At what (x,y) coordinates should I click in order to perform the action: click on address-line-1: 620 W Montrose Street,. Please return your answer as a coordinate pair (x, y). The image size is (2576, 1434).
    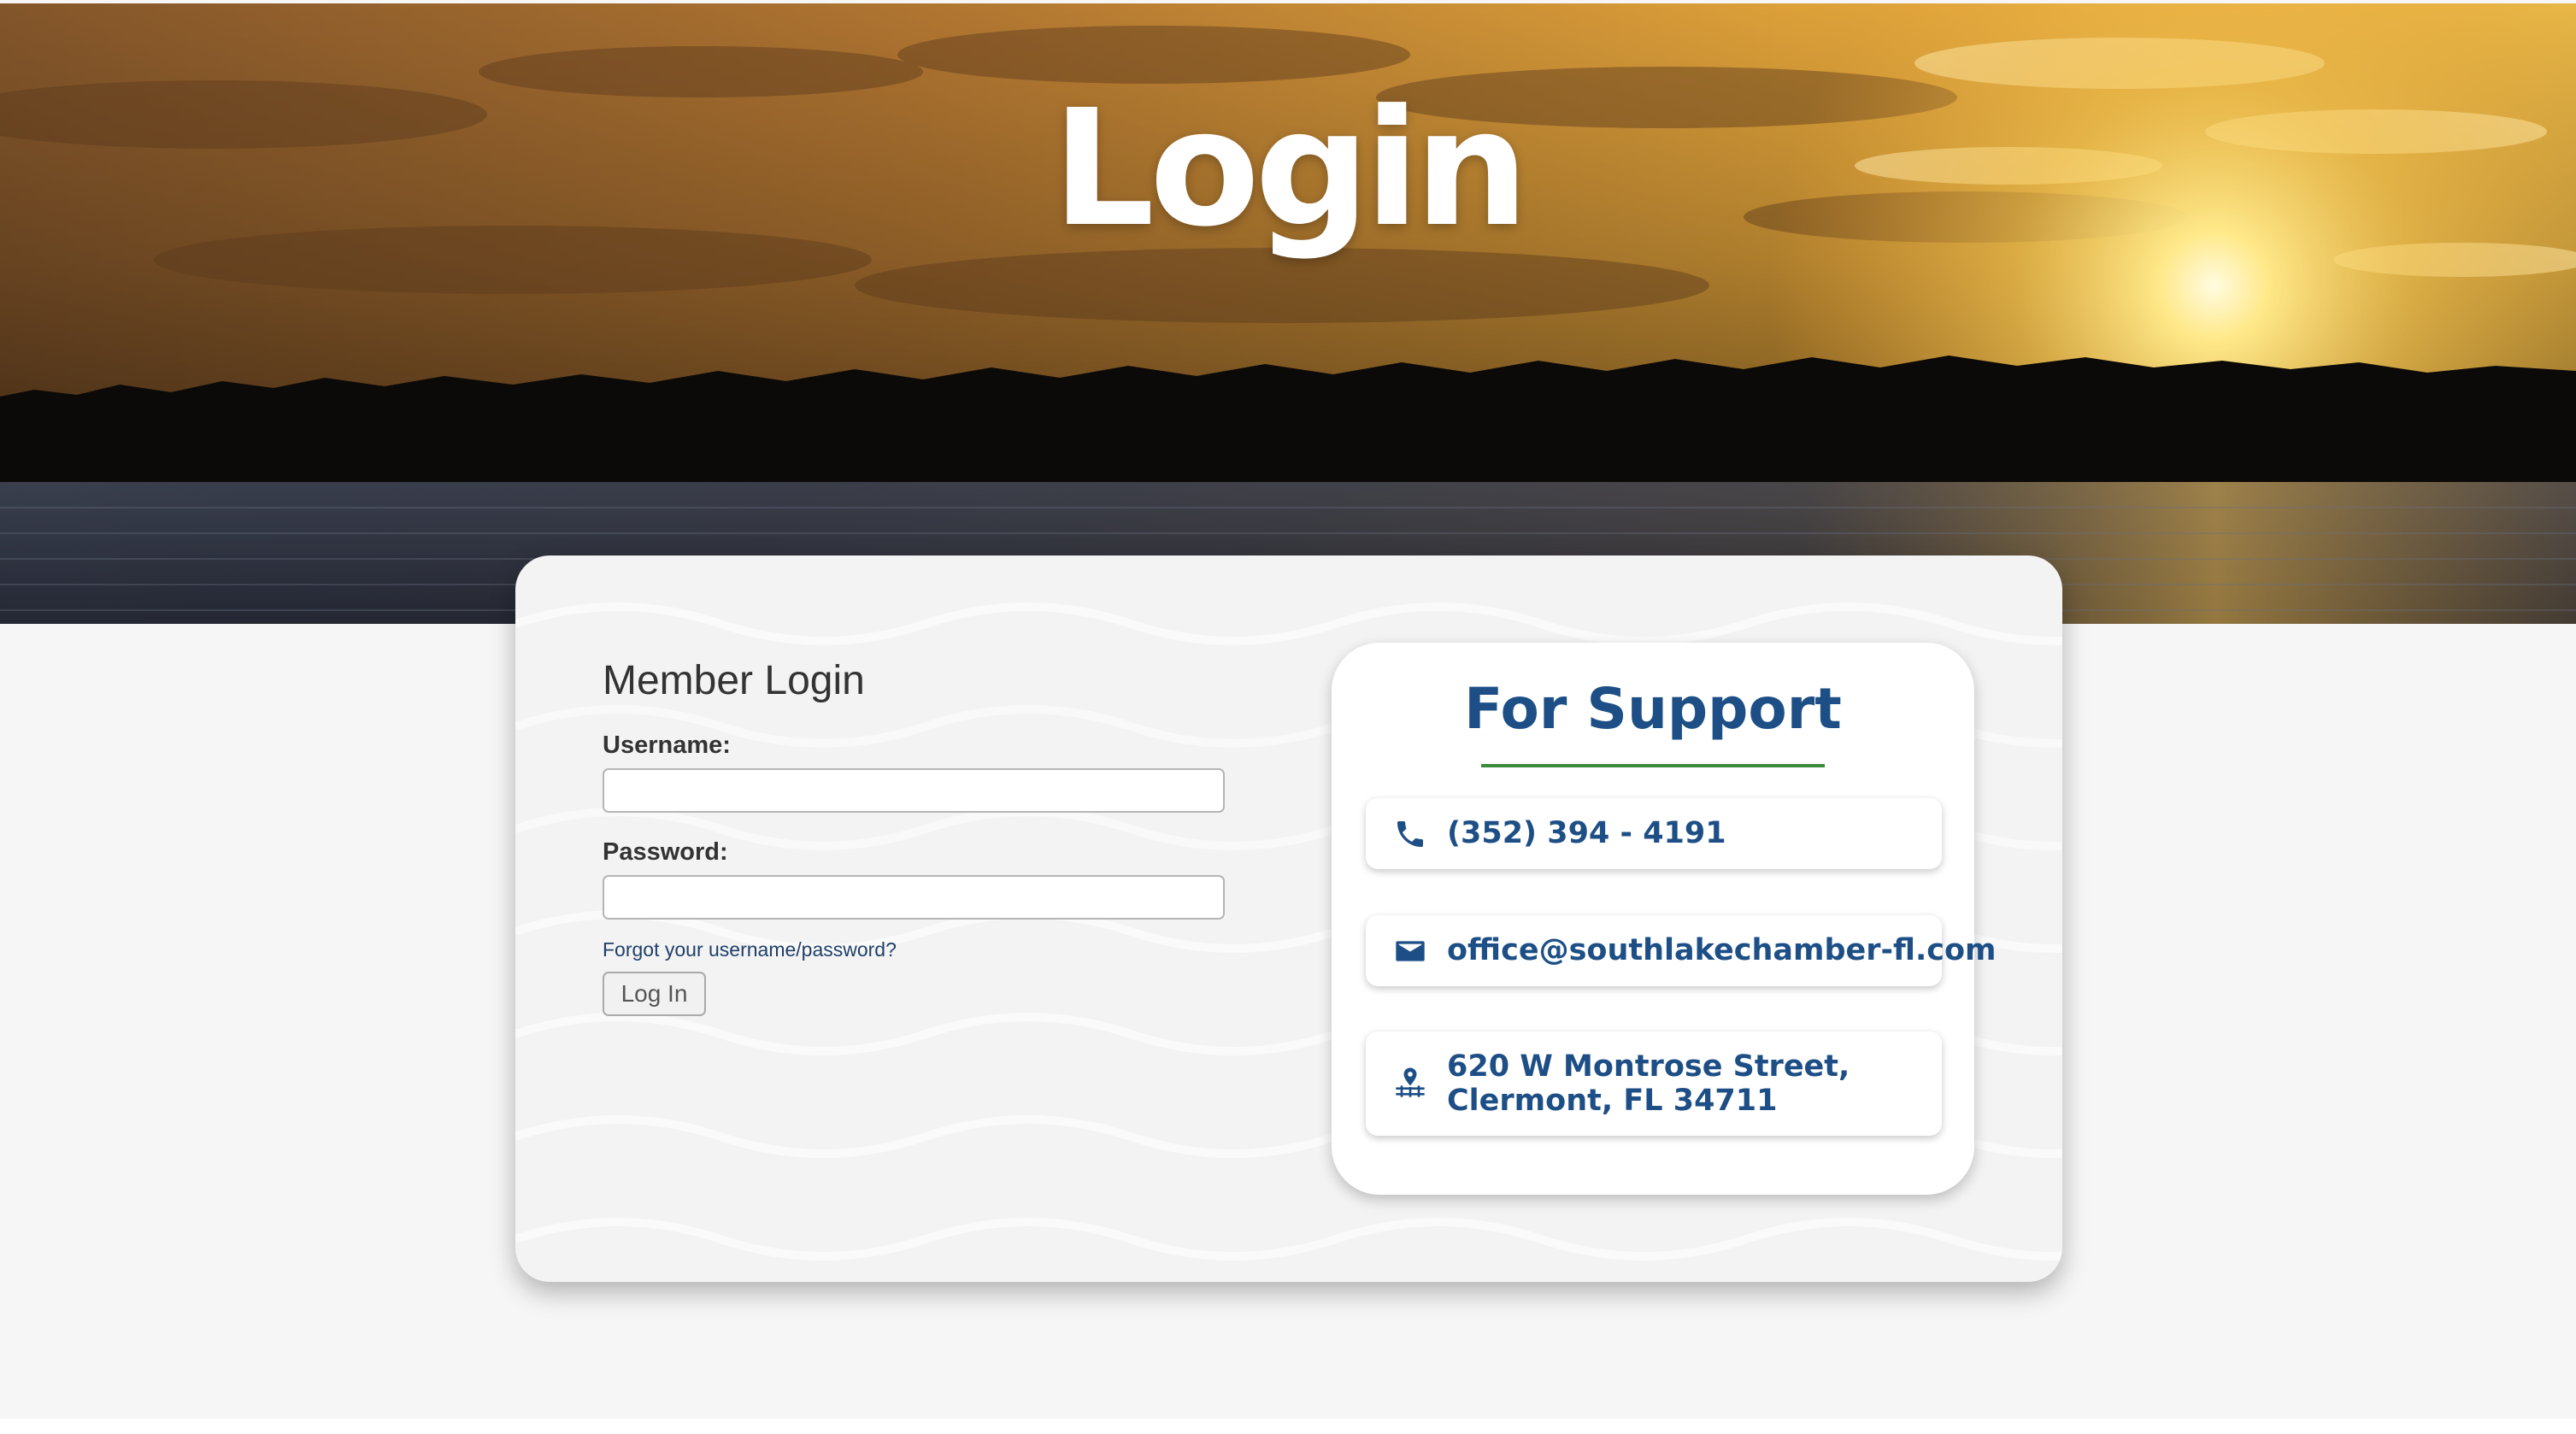
    Looking at the image, I should click on (1648, 1067).